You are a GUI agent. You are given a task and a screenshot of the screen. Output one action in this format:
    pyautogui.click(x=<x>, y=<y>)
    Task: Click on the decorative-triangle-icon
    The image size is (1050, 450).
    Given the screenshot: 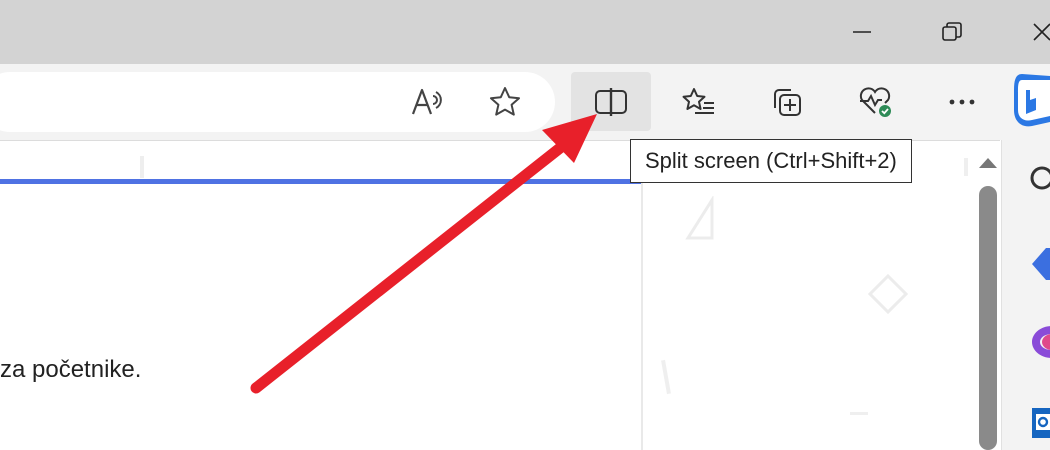 What is the action you would take?
    pyautogui.click(x=699, y=218)
    